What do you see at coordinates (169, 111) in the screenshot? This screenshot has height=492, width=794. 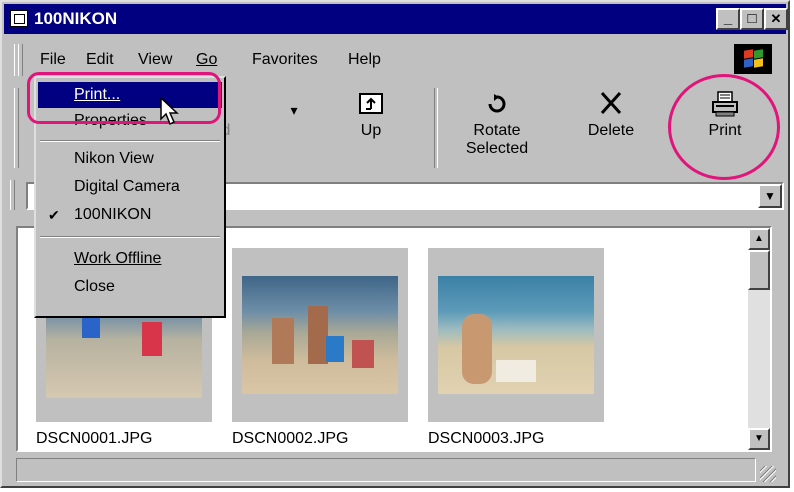 I see `mouse-pointer-icon` at bounding box center [169, 111].